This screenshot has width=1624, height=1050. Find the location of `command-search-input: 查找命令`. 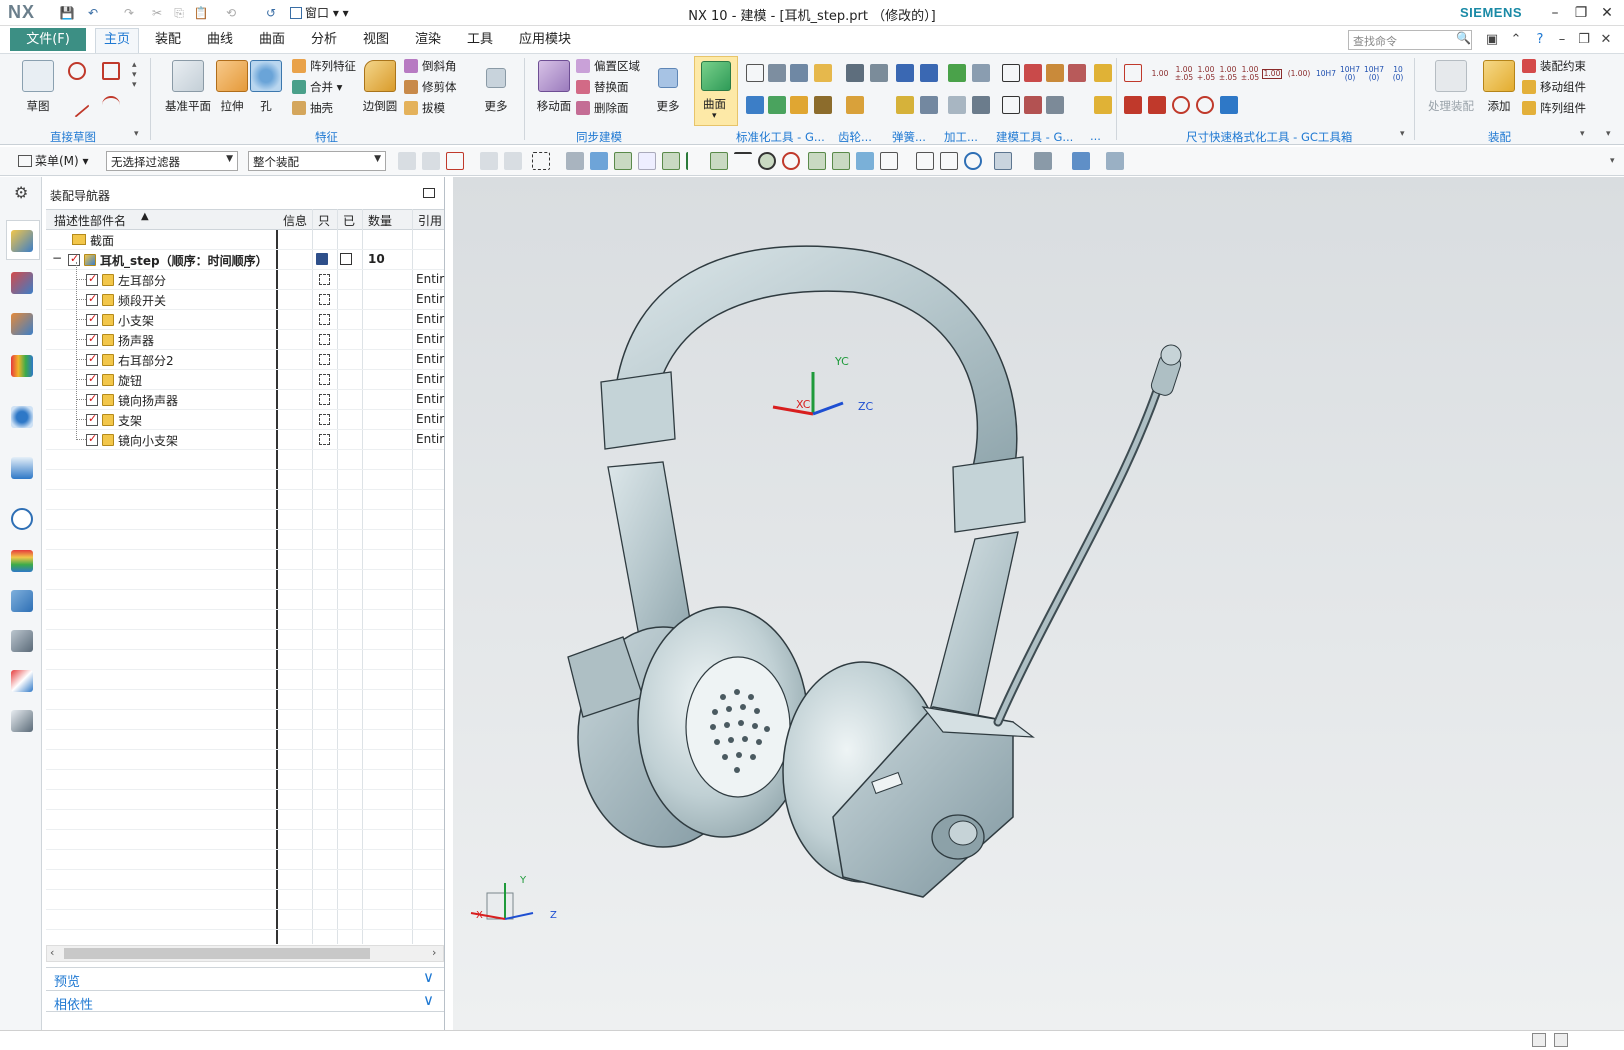

command-search-input: 查找命令 is located at coordinates (1410, 40).